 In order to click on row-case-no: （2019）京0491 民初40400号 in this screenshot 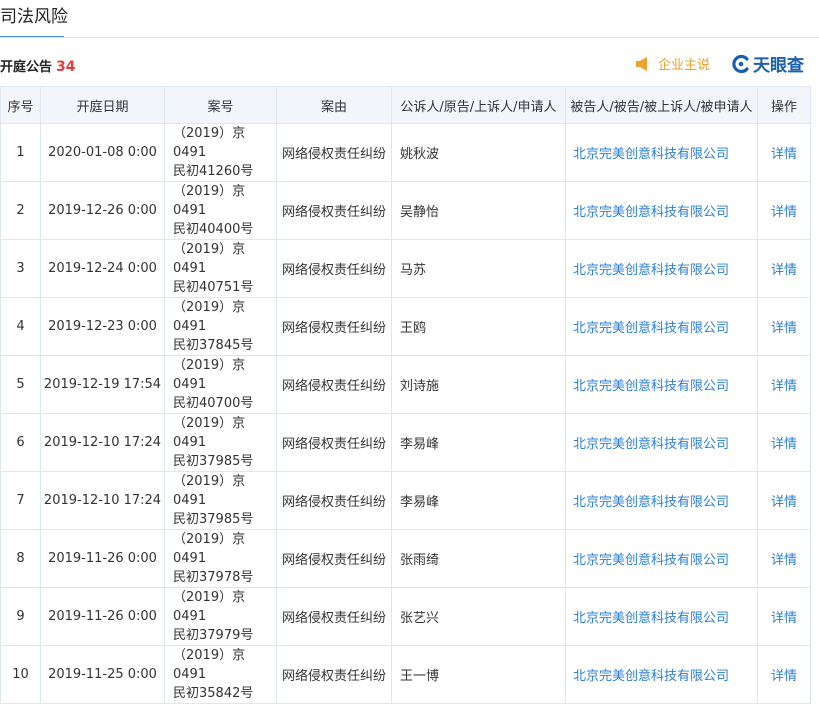, I will do `click(220, 210)`.